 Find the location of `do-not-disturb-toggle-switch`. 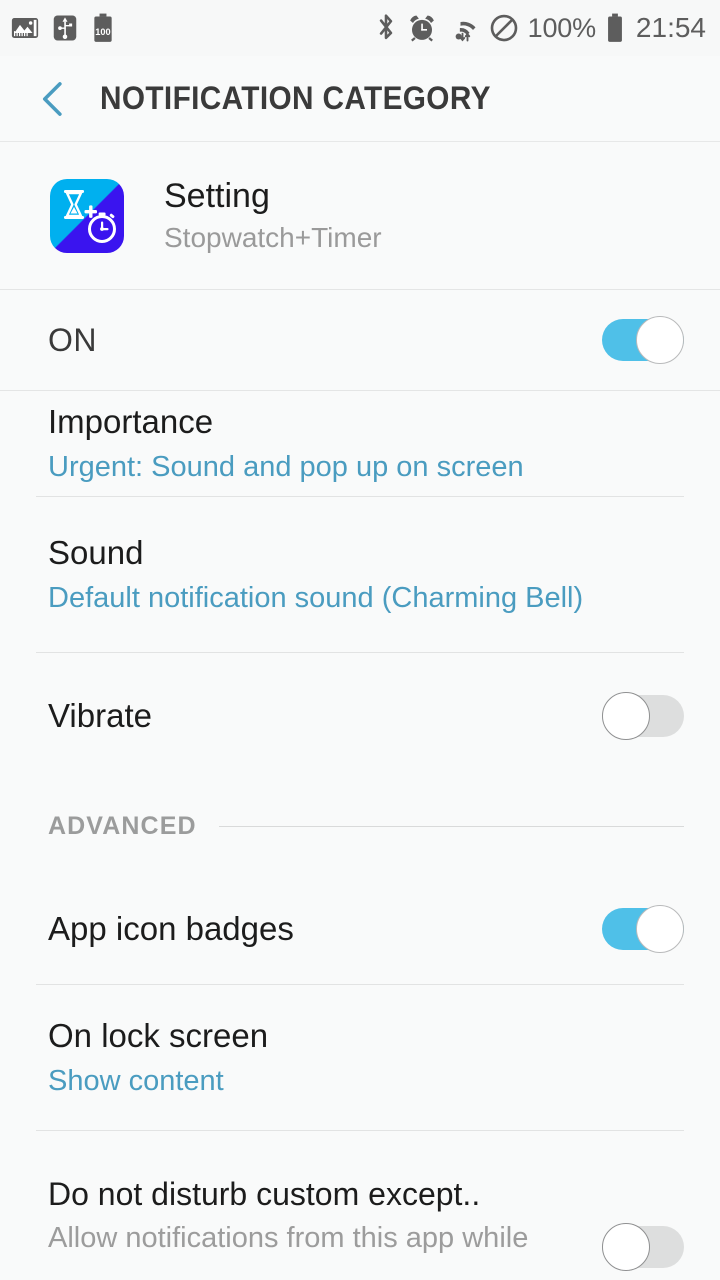

do-not-disturb-toggle-switch is located at coordinates (643, 1247).